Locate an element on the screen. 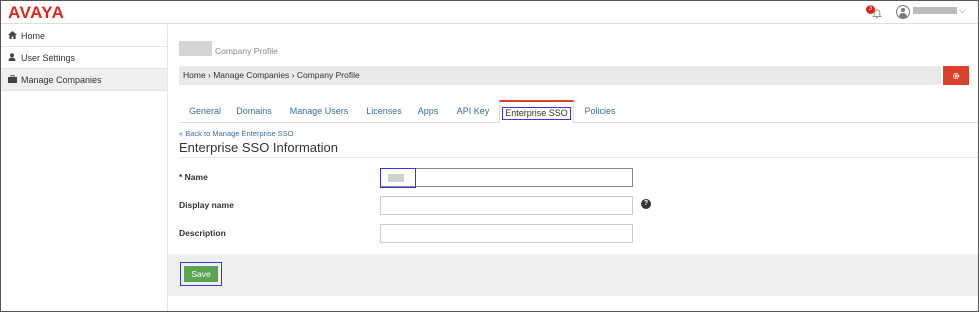  tab-domains: Domains is located at coordinates (254, 111).